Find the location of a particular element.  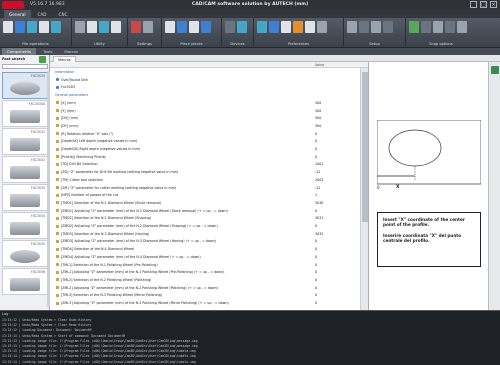

setup-icon is located at coordinates (352, 27).